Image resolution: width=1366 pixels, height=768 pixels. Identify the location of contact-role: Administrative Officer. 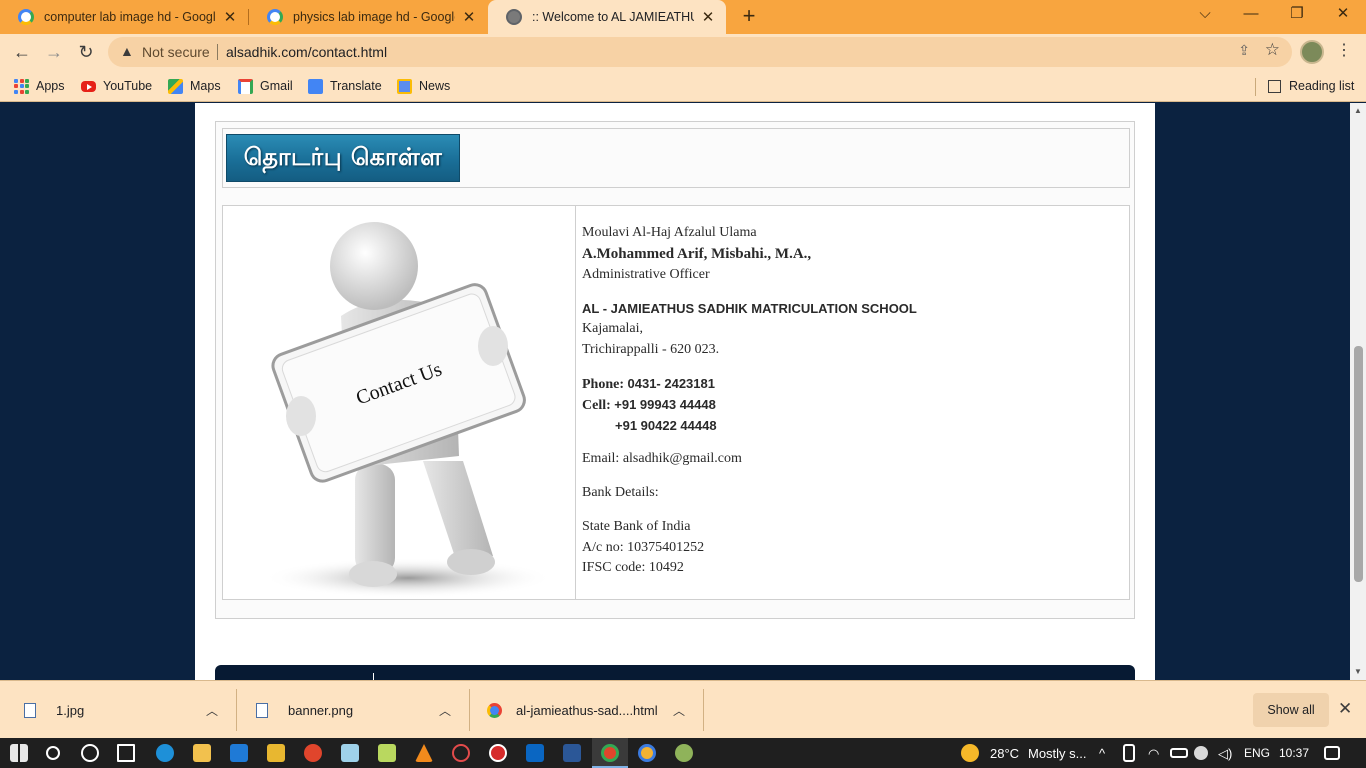
(646, 274).